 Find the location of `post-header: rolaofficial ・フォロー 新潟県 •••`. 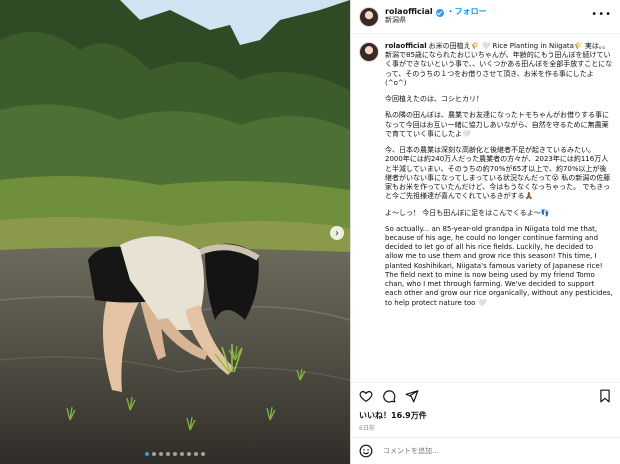

post-header: rolaofficial ・フォロー 新潟県 ••• is located at coordinates (485, 17).